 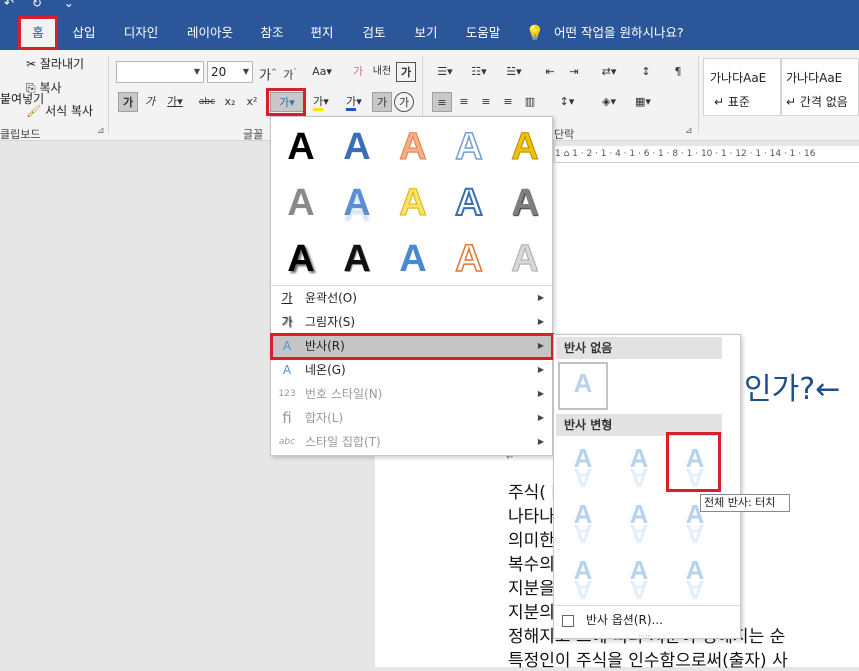 What do you see at coordinates (695, 581) in the screenshot?
I see `reflection-variation-9: AA` at bounding box center [695, 581].